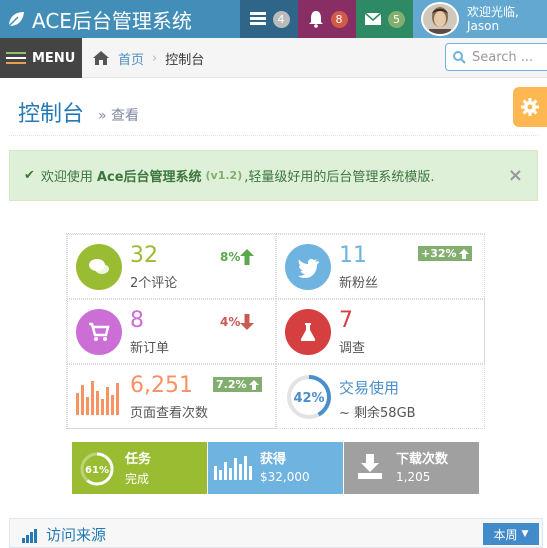  Describe the element at coordinates (422, 459) in the screenshot. I see `tile-title: 下载次数` at that location.